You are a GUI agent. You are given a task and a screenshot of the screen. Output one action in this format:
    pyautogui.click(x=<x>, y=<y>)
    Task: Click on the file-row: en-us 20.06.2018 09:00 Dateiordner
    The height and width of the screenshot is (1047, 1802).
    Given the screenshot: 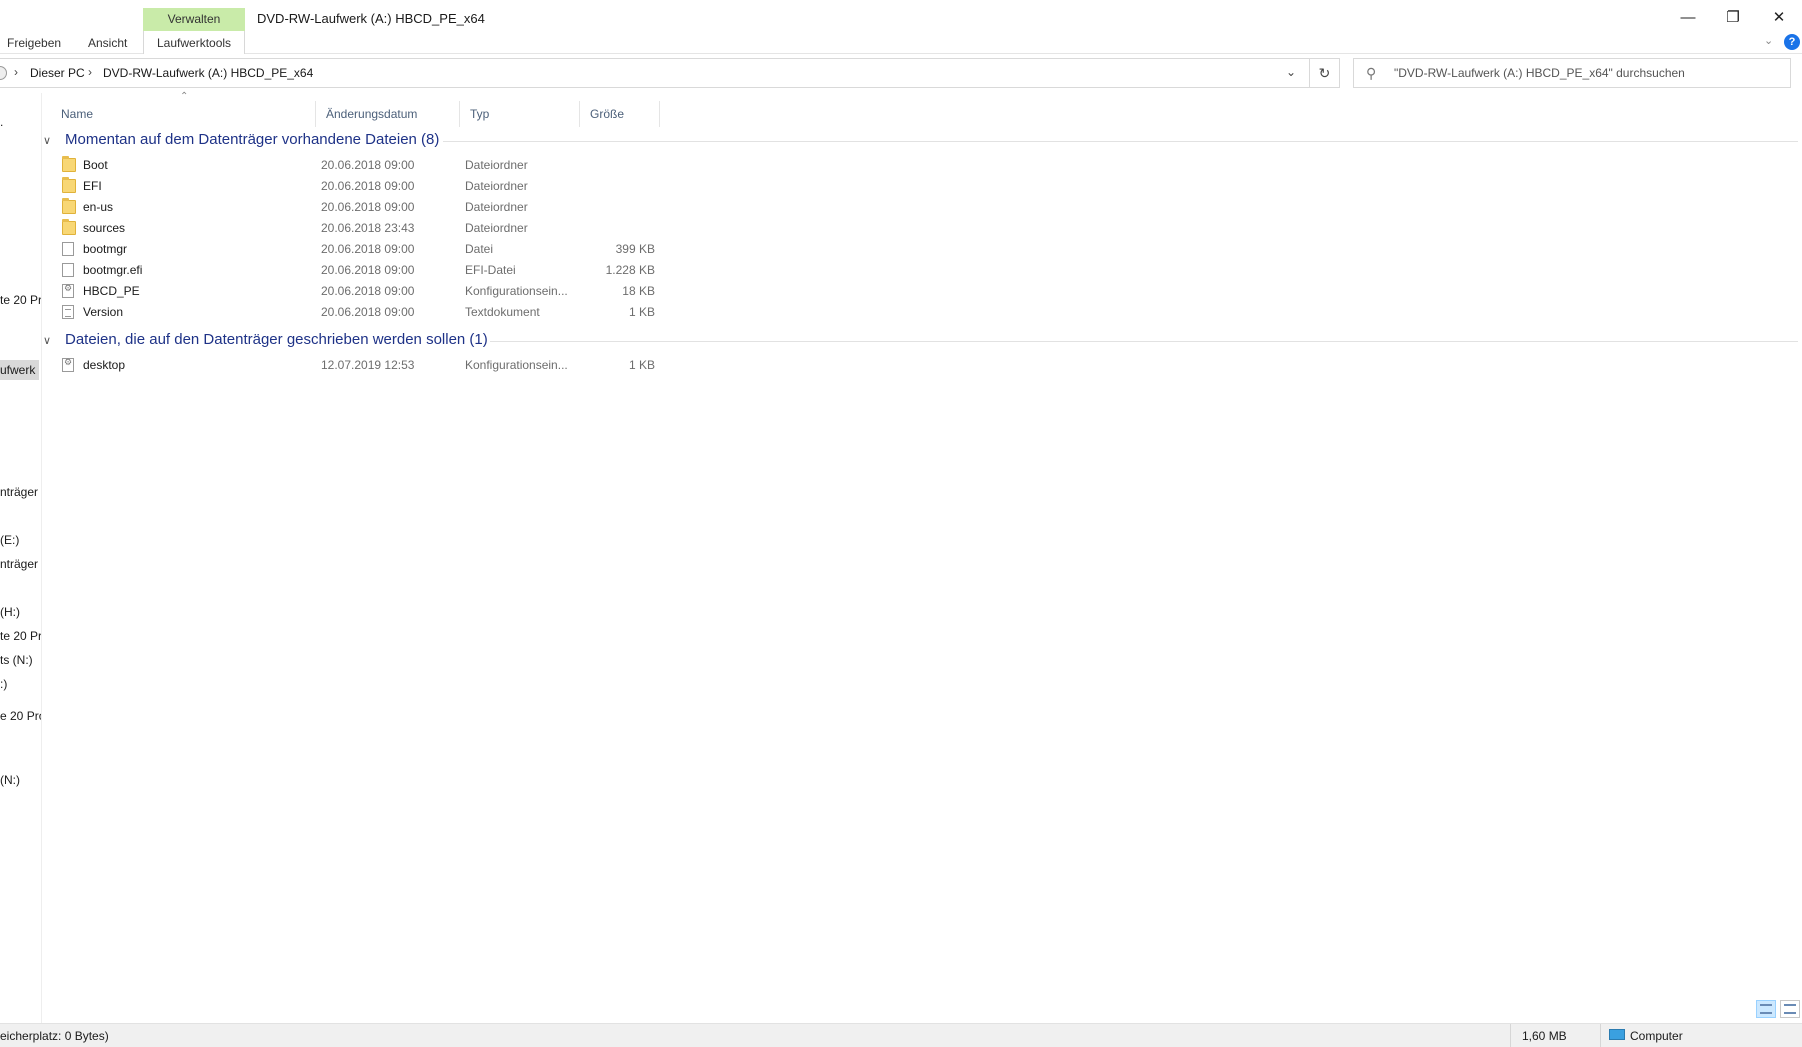 What is the action you would take?
    pyautogui.click(x=363, y=207)
    